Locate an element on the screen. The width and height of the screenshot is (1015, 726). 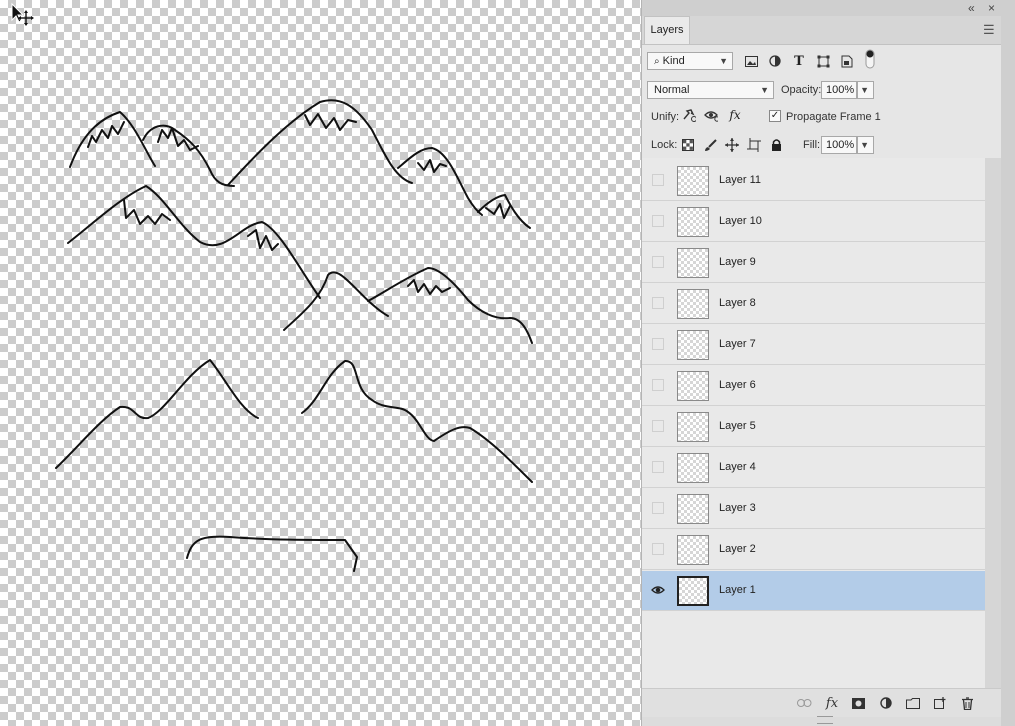
blend-mode-value: Normal is located at coordinates (672, 90).